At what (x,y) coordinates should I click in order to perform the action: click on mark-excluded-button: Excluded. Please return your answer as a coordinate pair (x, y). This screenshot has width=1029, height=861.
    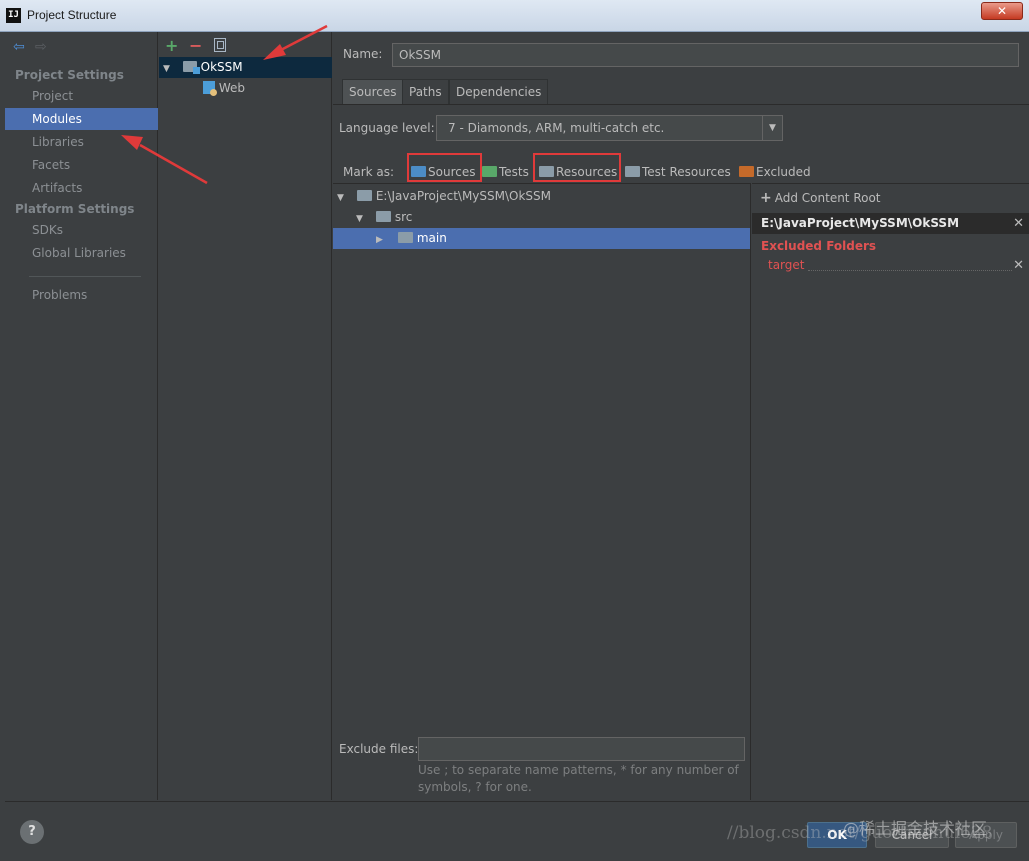
    Looking at the image, I should click on (775, 172).